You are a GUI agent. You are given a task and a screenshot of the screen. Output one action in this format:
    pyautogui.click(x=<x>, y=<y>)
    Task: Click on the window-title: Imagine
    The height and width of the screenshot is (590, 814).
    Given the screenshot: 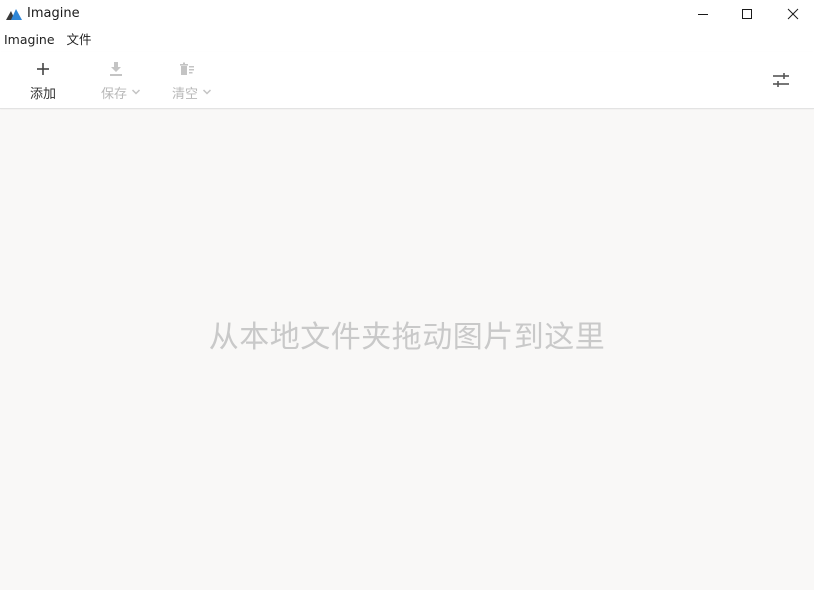 What is the action you would take?
    pyautogui.click(x=53, y=13)
    